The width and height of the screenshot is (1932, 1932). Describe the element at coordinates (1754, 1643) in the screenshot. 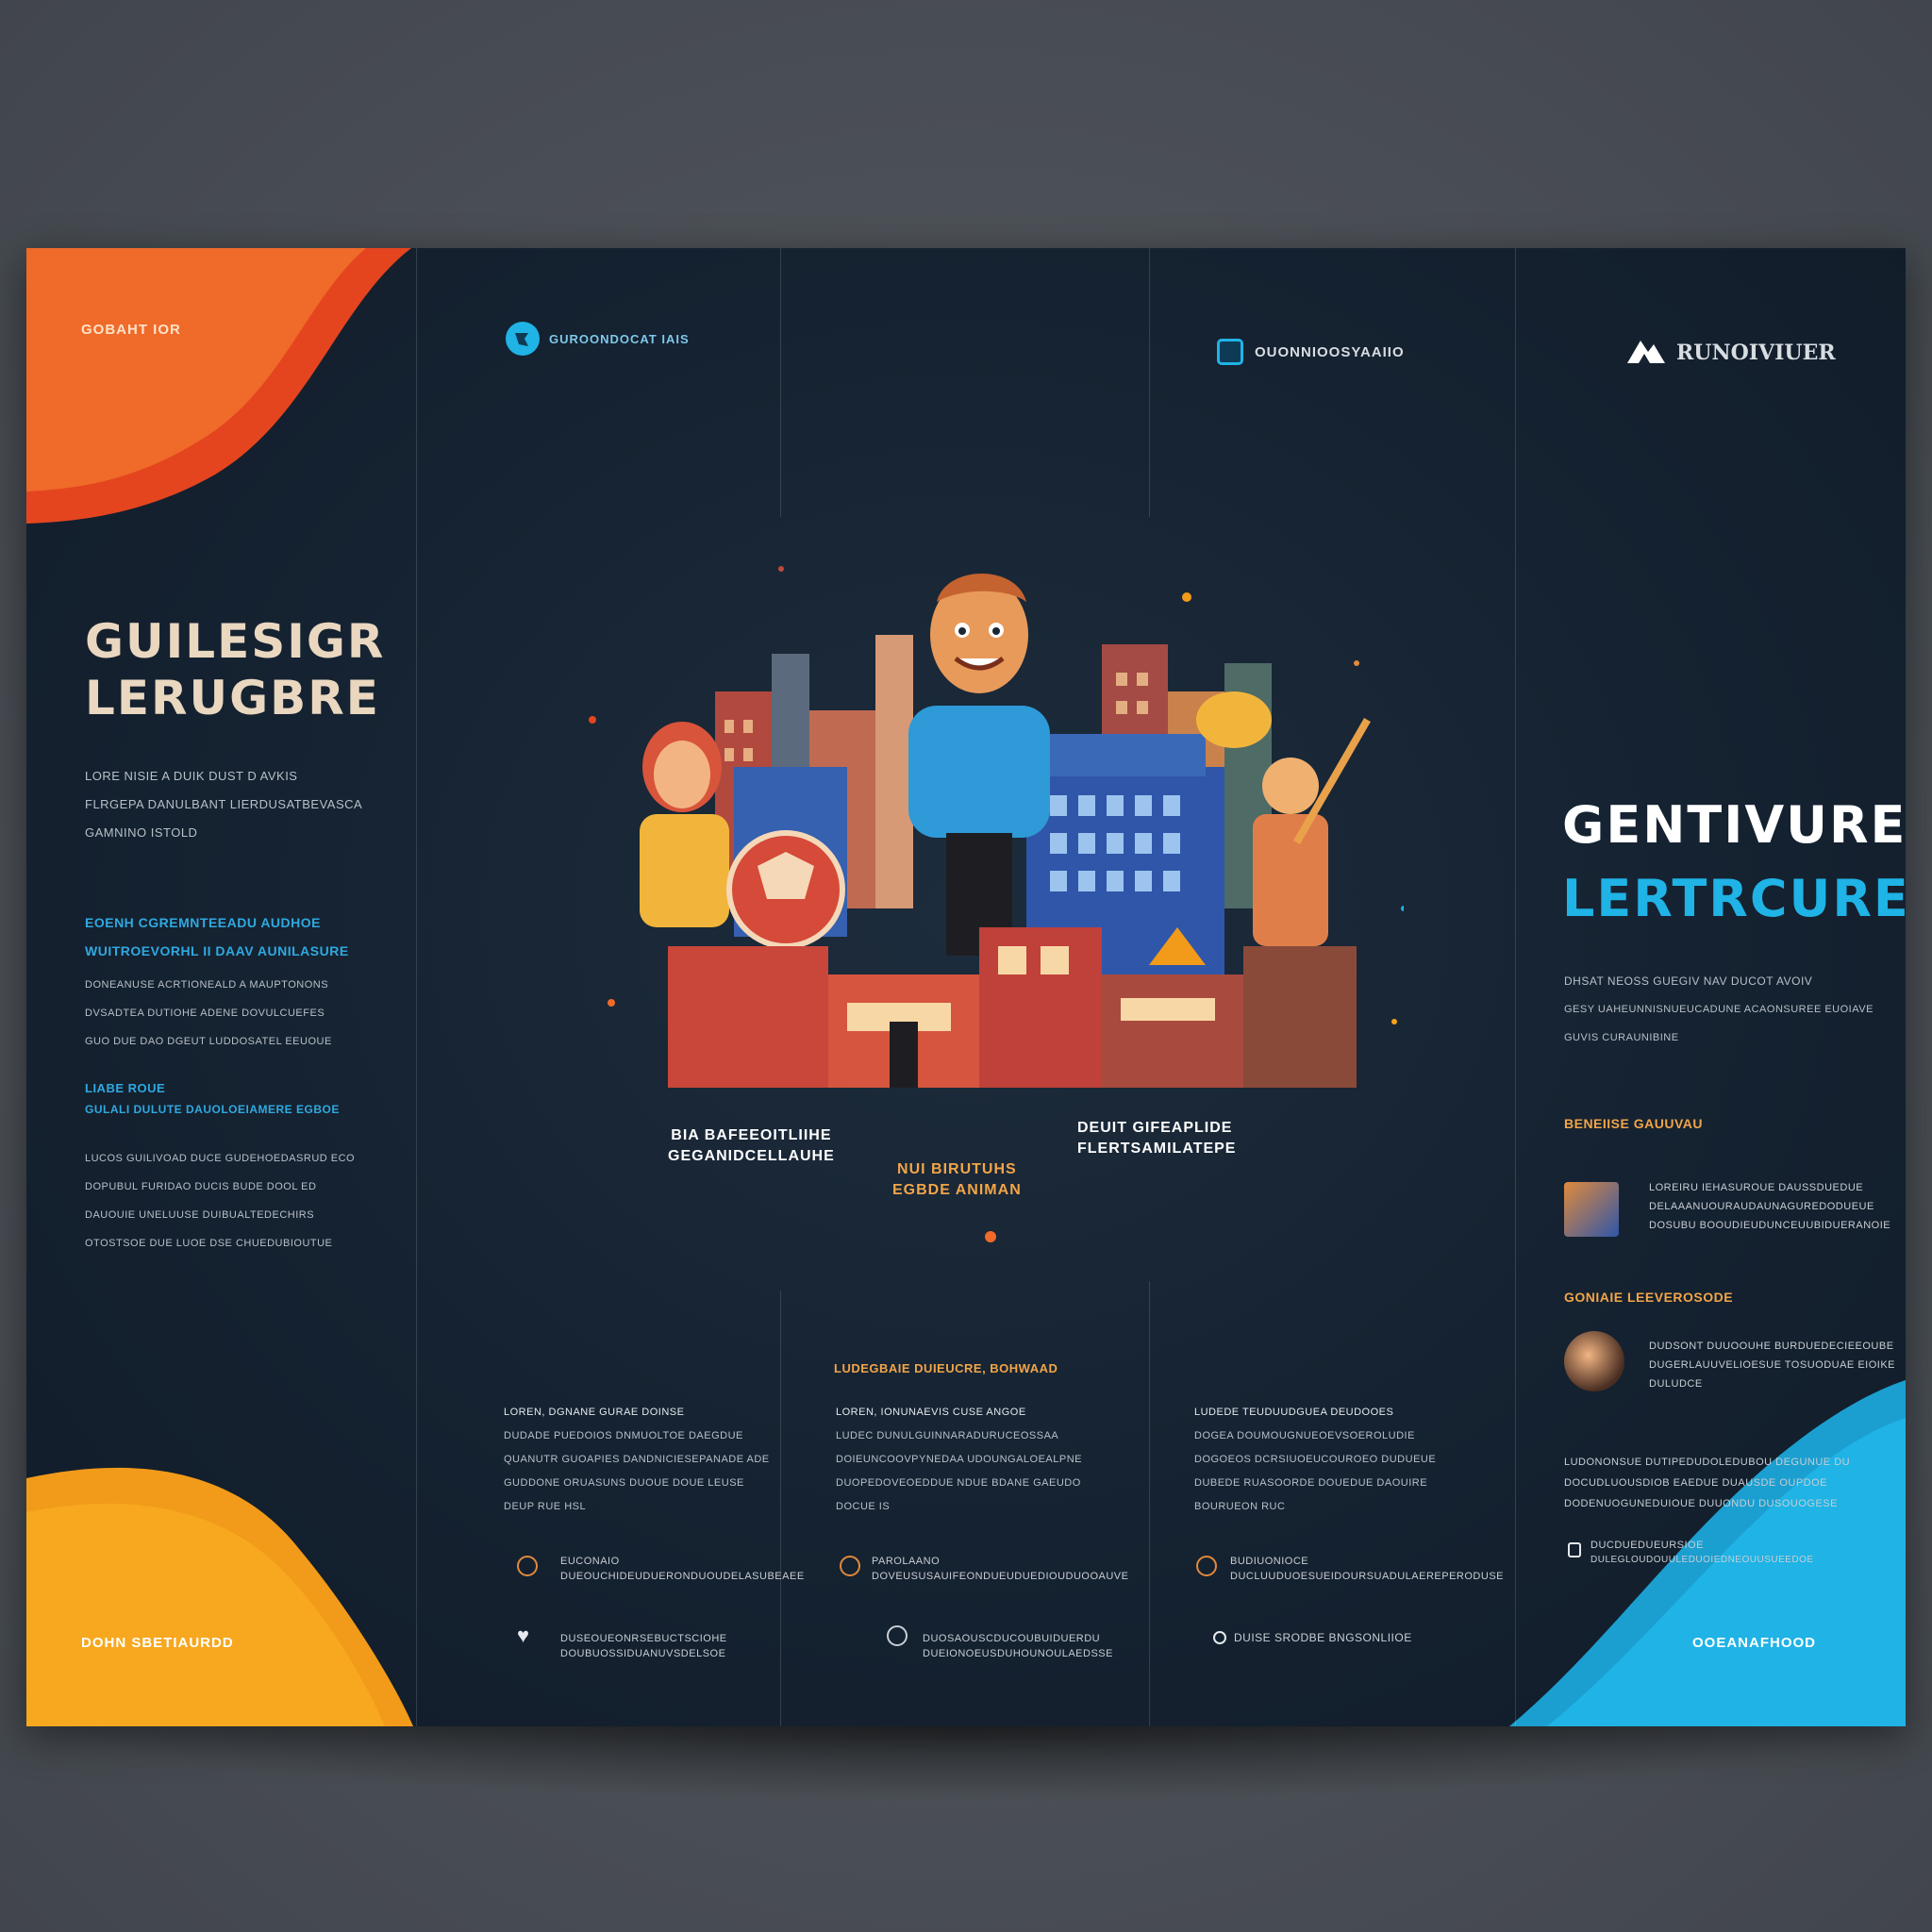

I see `panel5-footer-label: OOEANAFHOOD` at that location.